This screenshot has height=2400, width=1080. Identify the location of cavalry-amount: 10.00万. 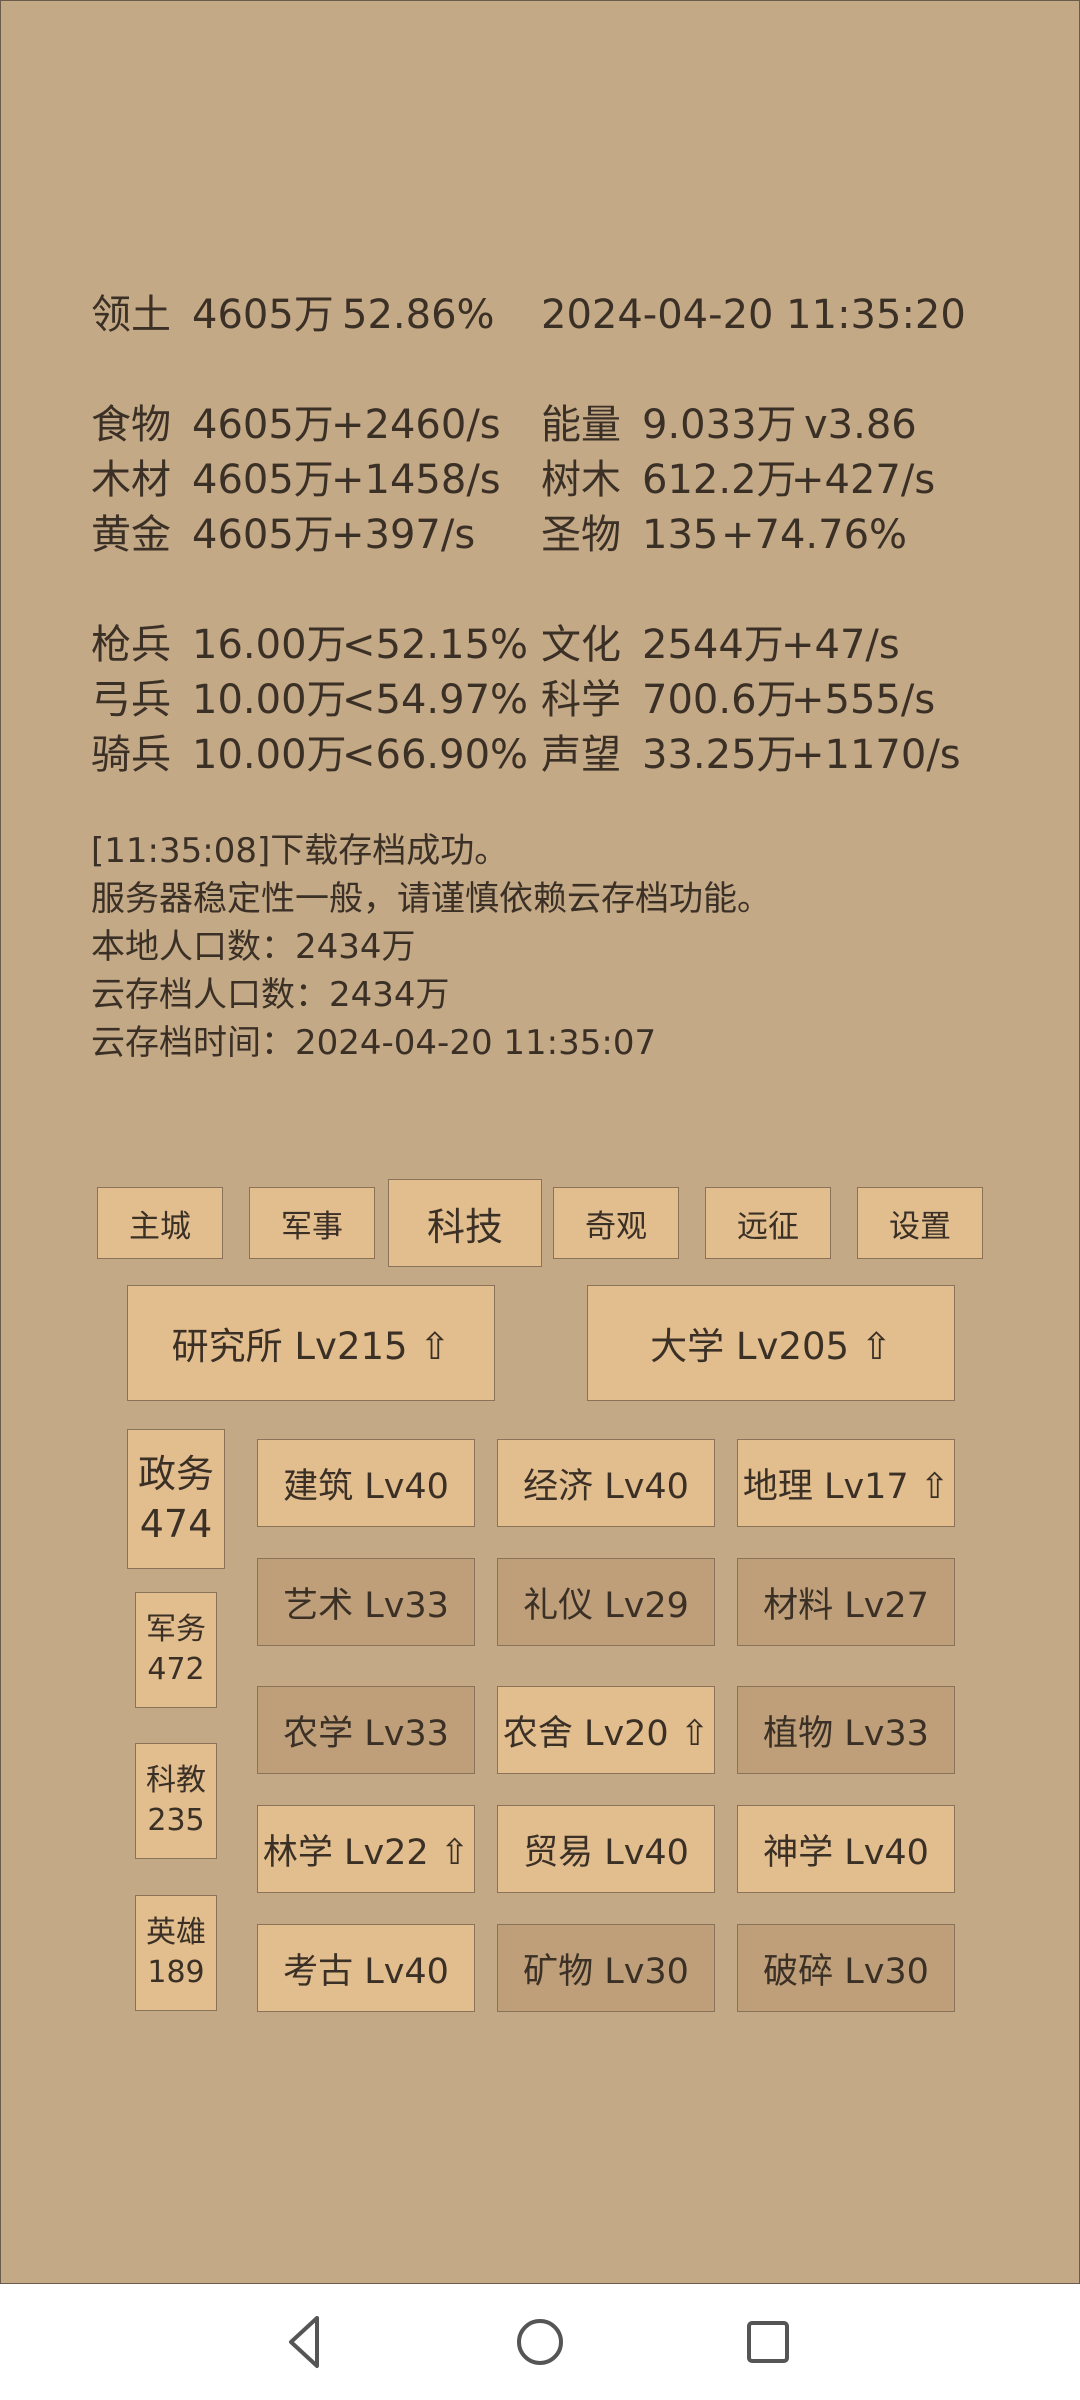
(269, 755).